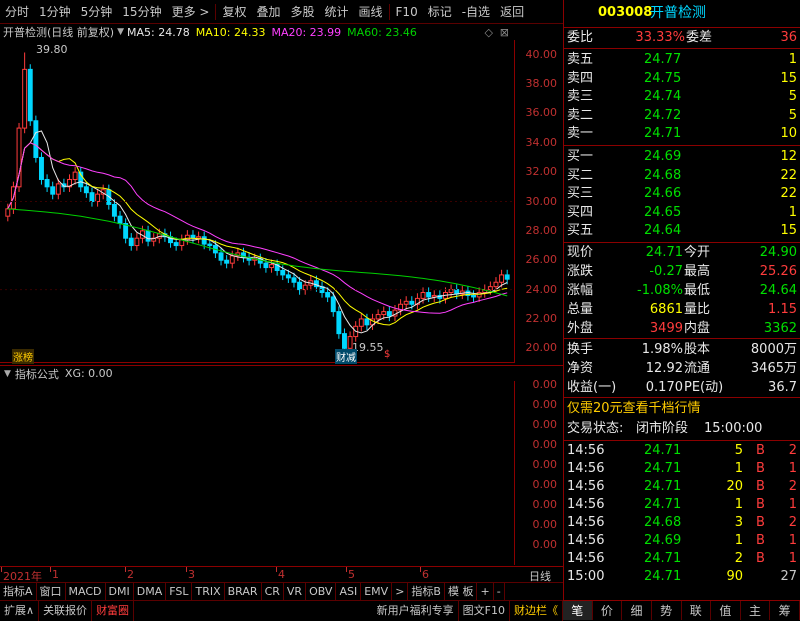 The image size is (800, 621). Describe the element at coordinates (682, 541) in the screenshot. I see `tick-row: 14:56 24.69 1 B 1` at that location.